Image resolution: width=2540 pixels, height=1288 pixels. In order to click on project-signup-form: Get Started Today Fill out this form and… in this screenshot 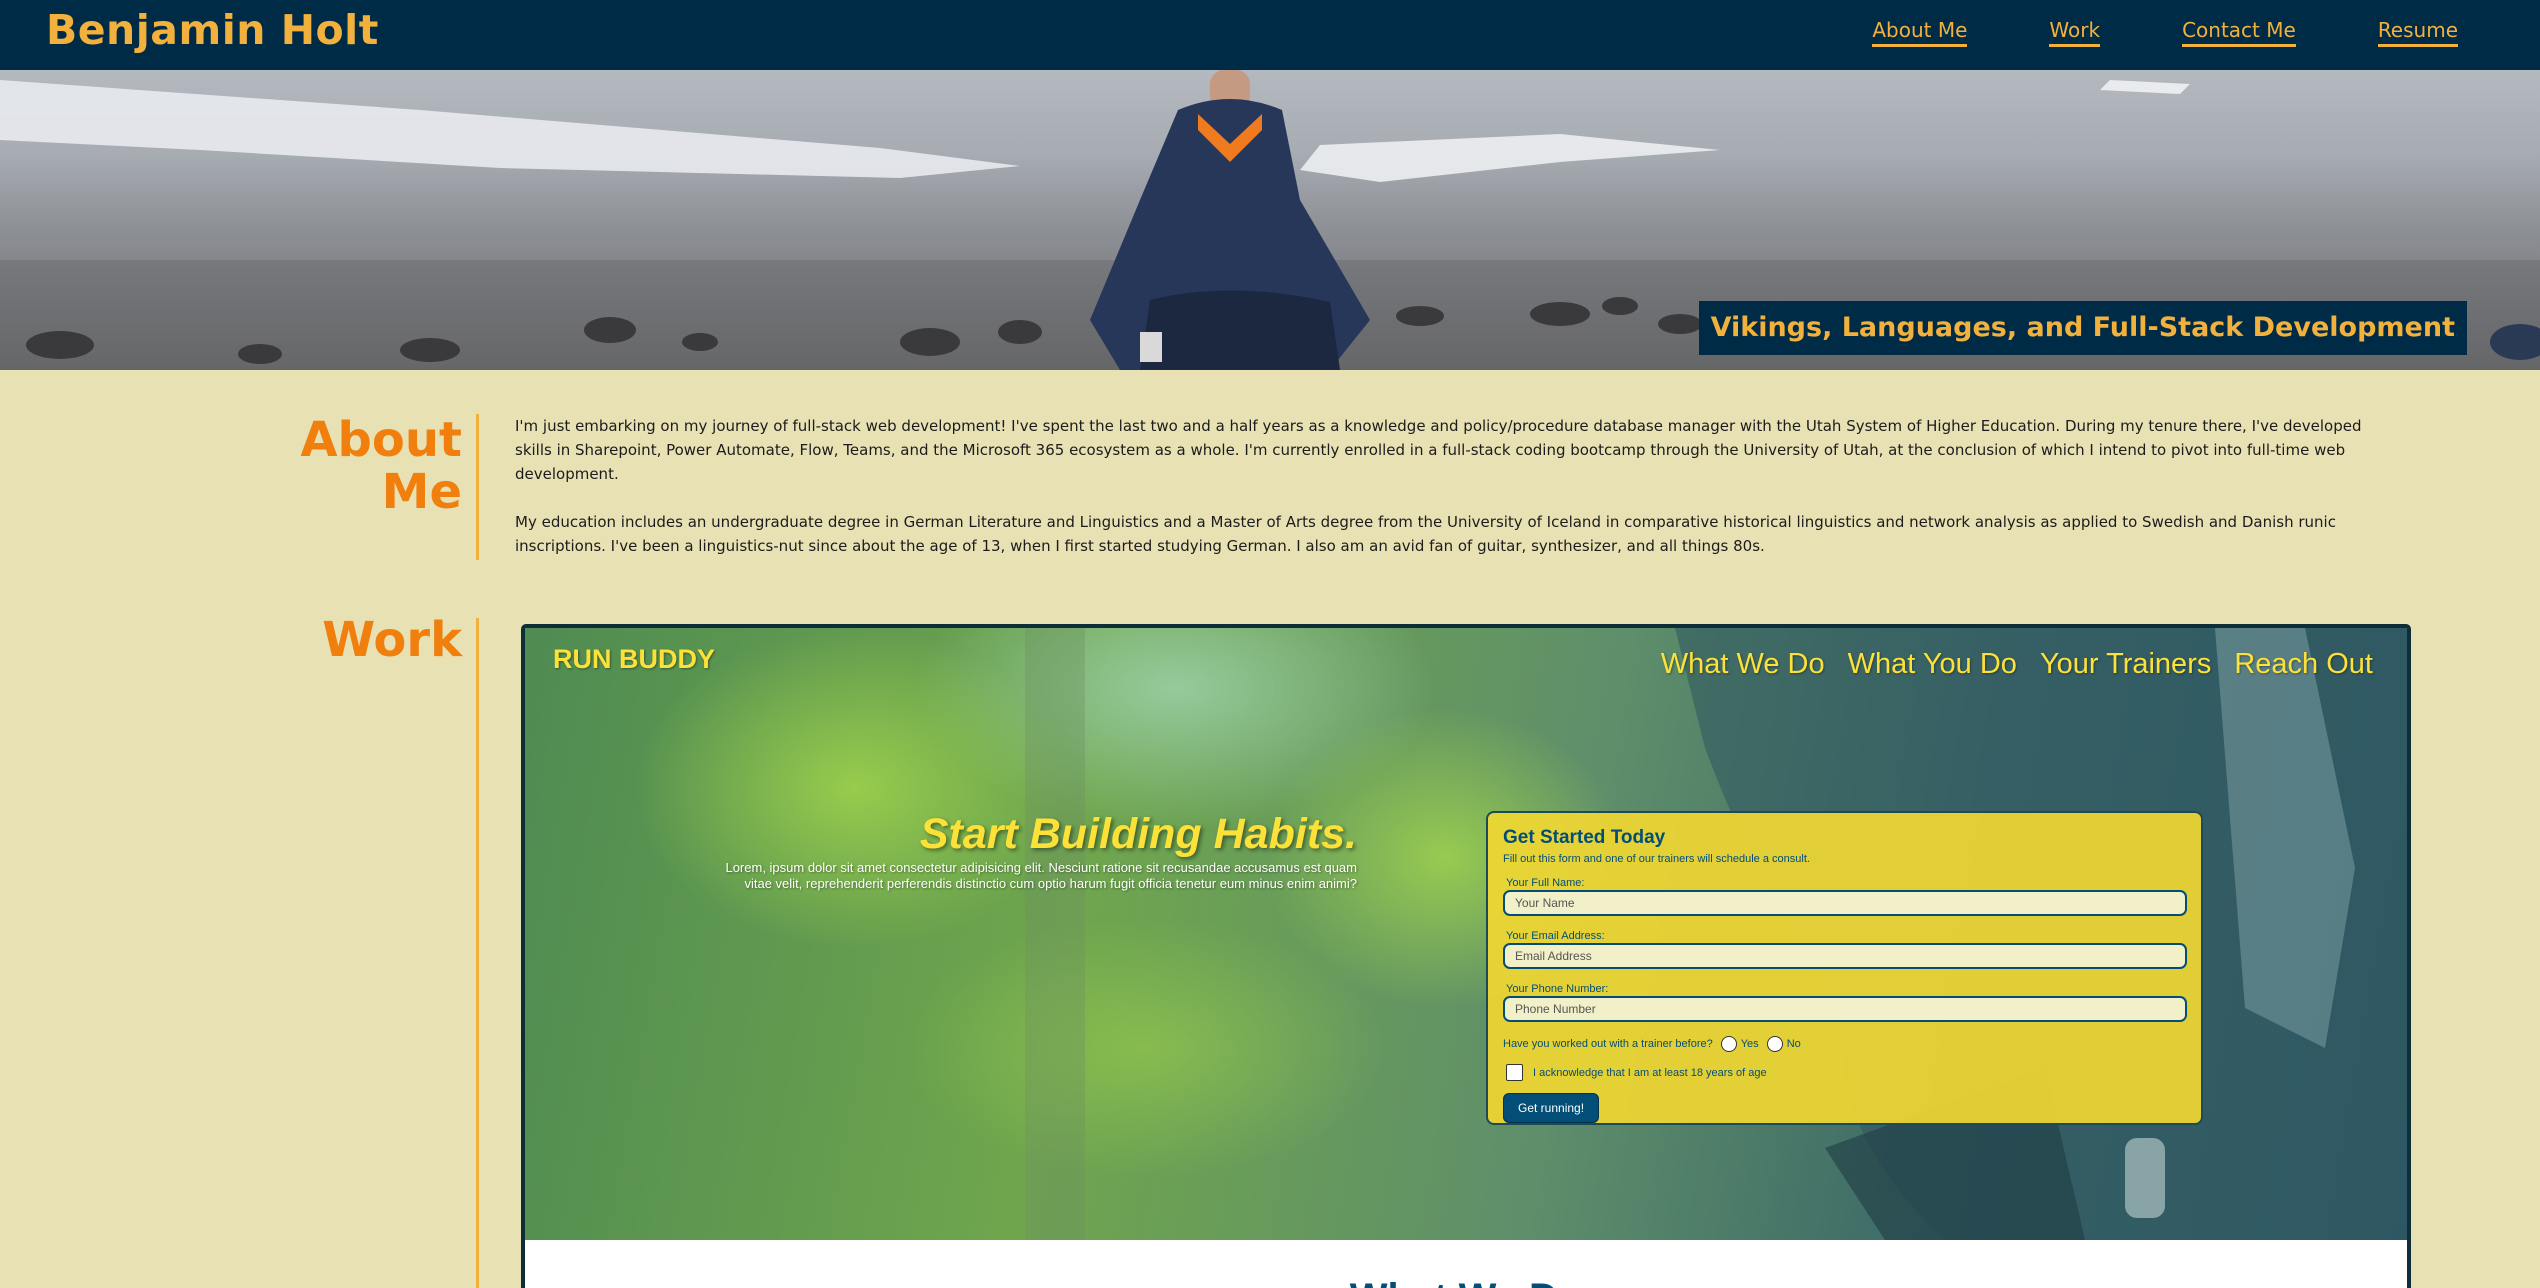, I will do `click(1844, 968)`.